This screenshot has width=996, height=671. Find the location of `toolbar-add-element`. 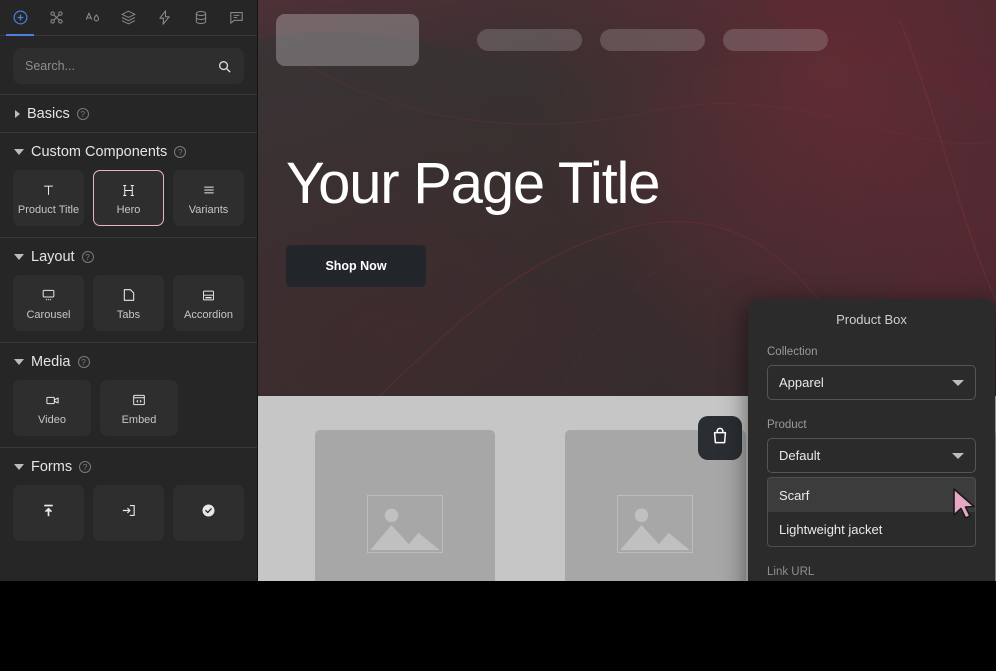

toolbar-add-element is located at coordinates (20, 18).